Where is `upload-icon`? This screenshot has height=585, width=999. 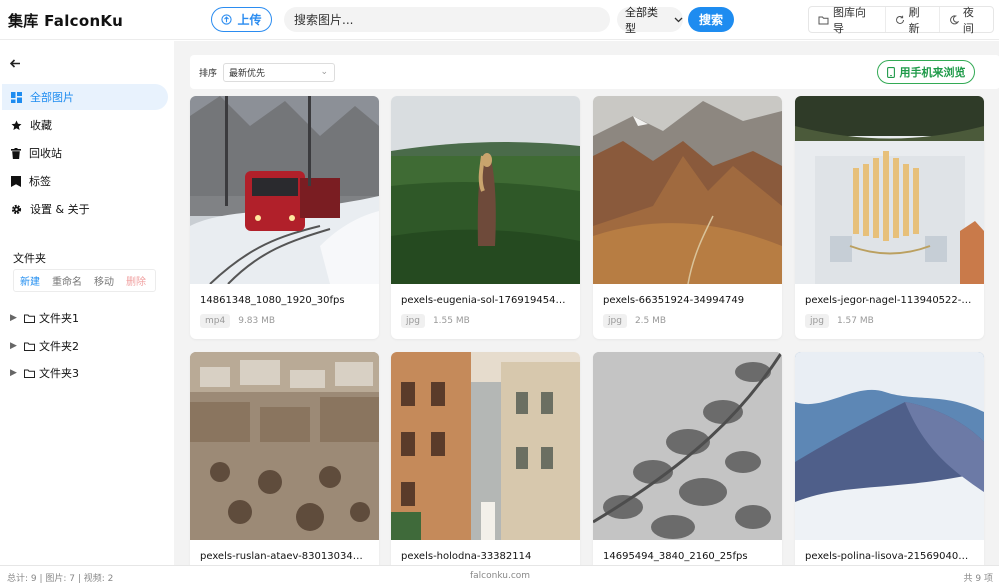 upload-icon is located at coordinates (227, 19).